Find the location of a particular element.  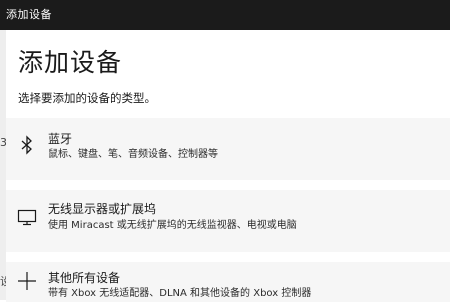

bluetooth-icon is located at coordinates (27, 145).